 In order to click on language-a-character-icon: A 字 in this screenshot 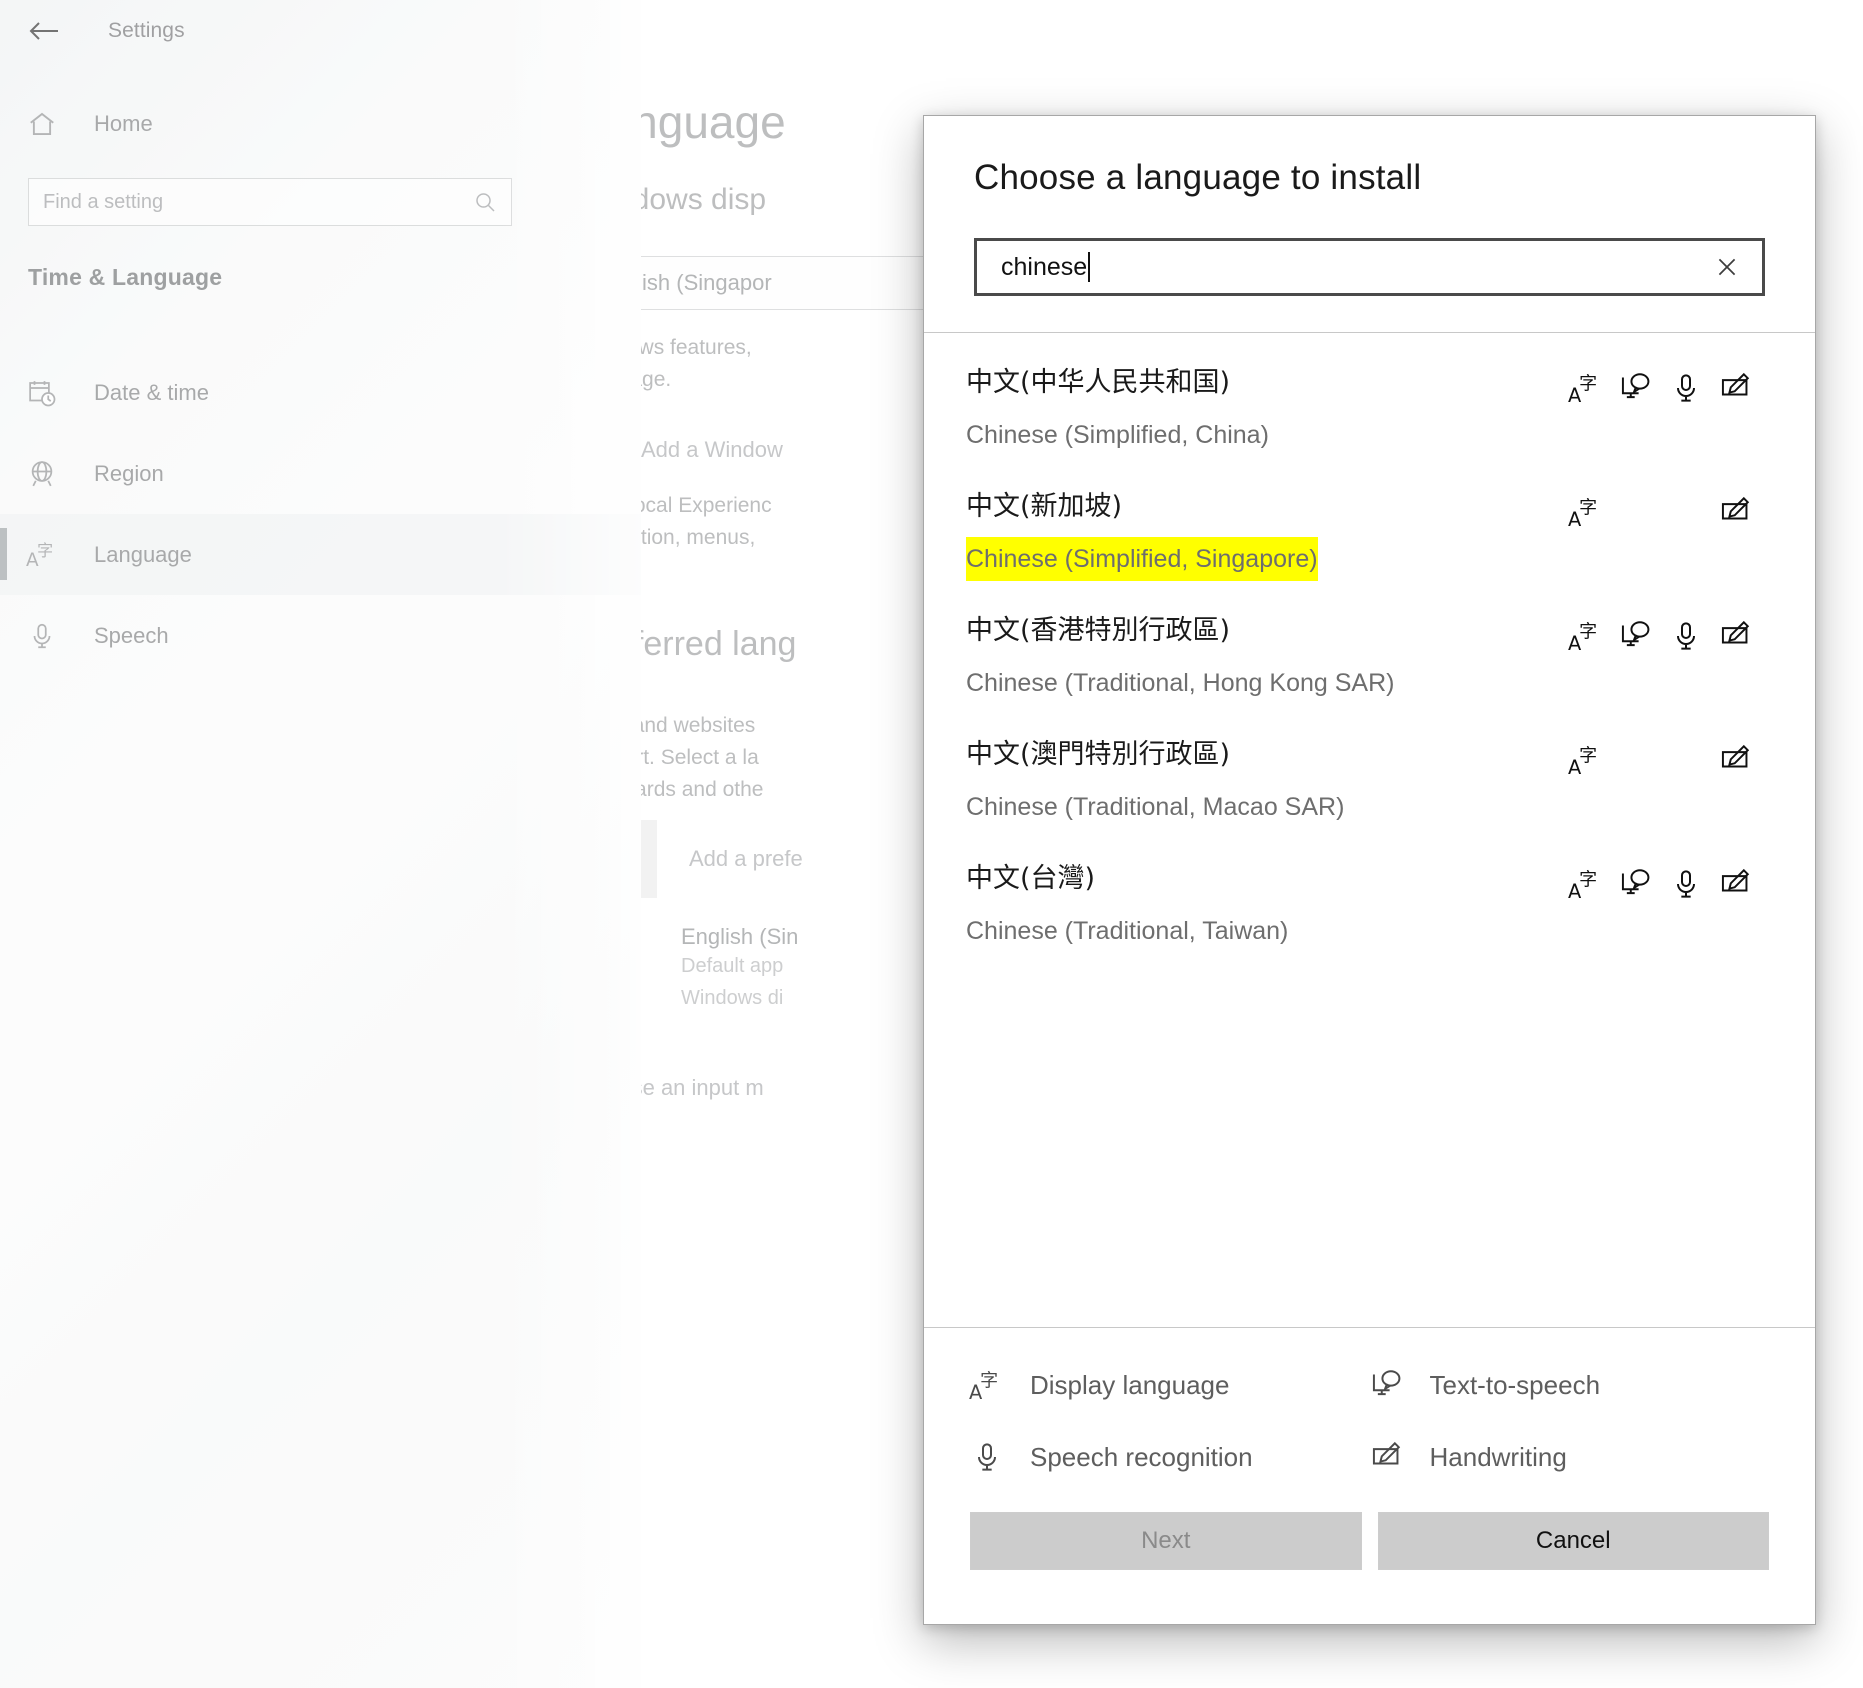, I will do `click(42, 555)`.